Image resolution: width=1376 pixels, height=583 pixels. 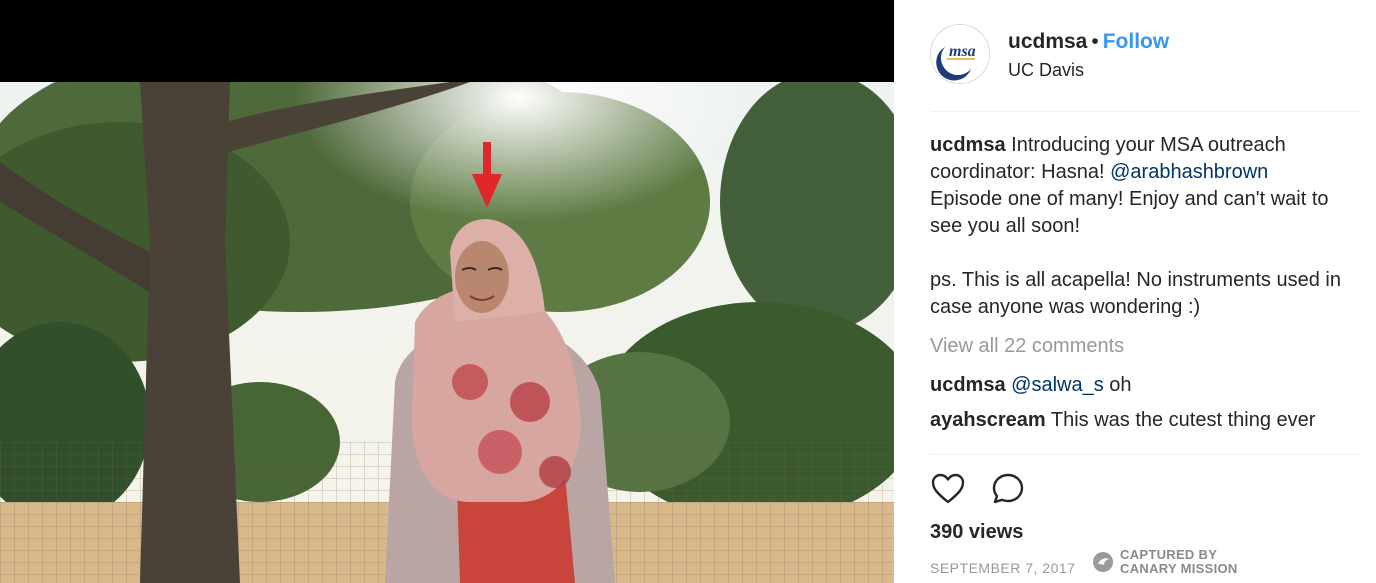 I want to click on avatar: msa, so click(x=960, y=54).